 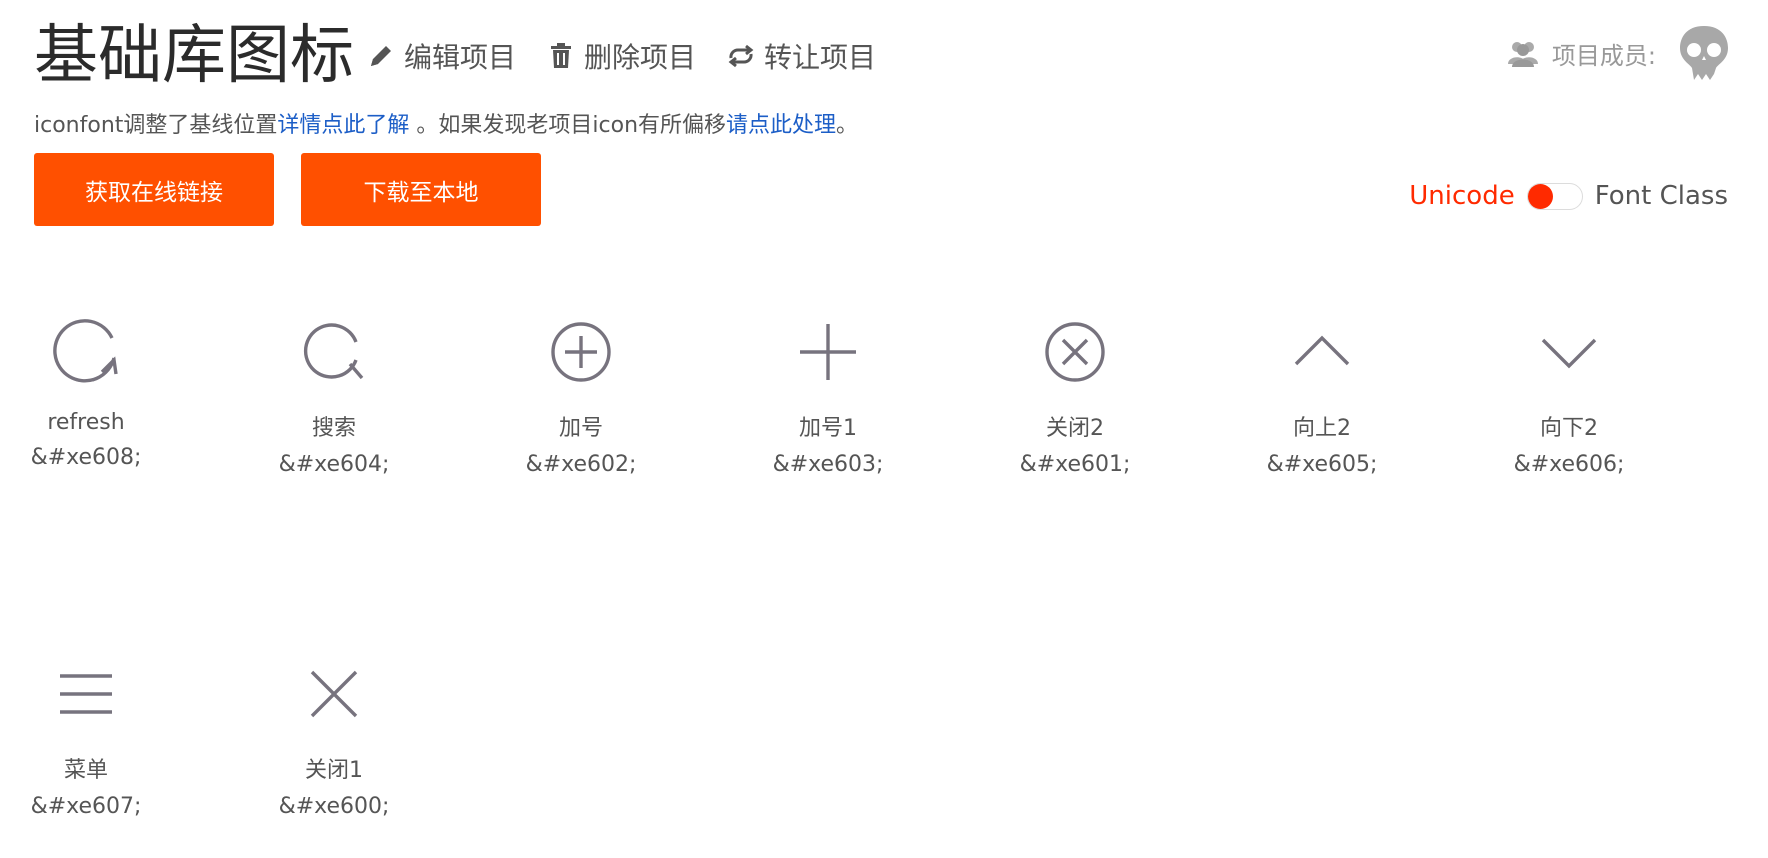 What do you see at coordinates (1322, 396) in the screenshot?
I see `icon-card: 向上2 &#xe605;` at bounding box center [1322, 396].